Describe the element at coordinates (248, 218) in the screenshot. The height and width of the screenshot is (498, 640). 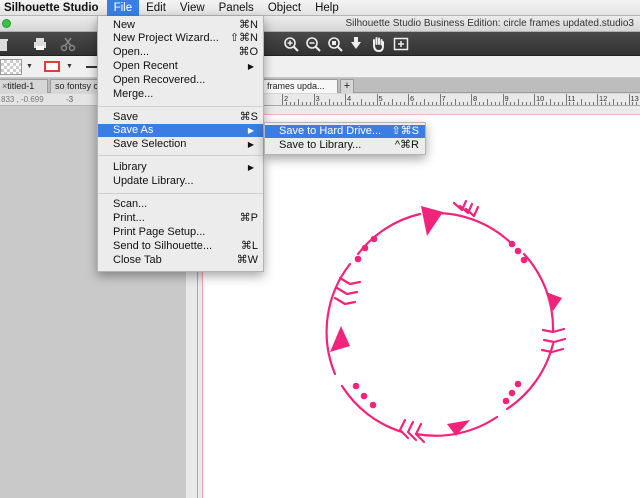
I see `shortcut-label: ⌘P` at that location.